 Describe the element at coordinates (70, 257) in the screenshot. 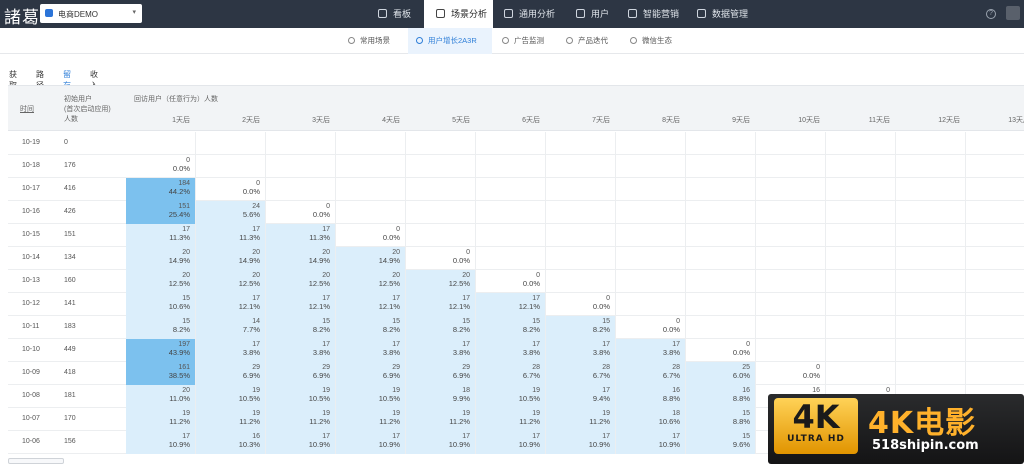

I see `row-initial-users: 134` at that location.